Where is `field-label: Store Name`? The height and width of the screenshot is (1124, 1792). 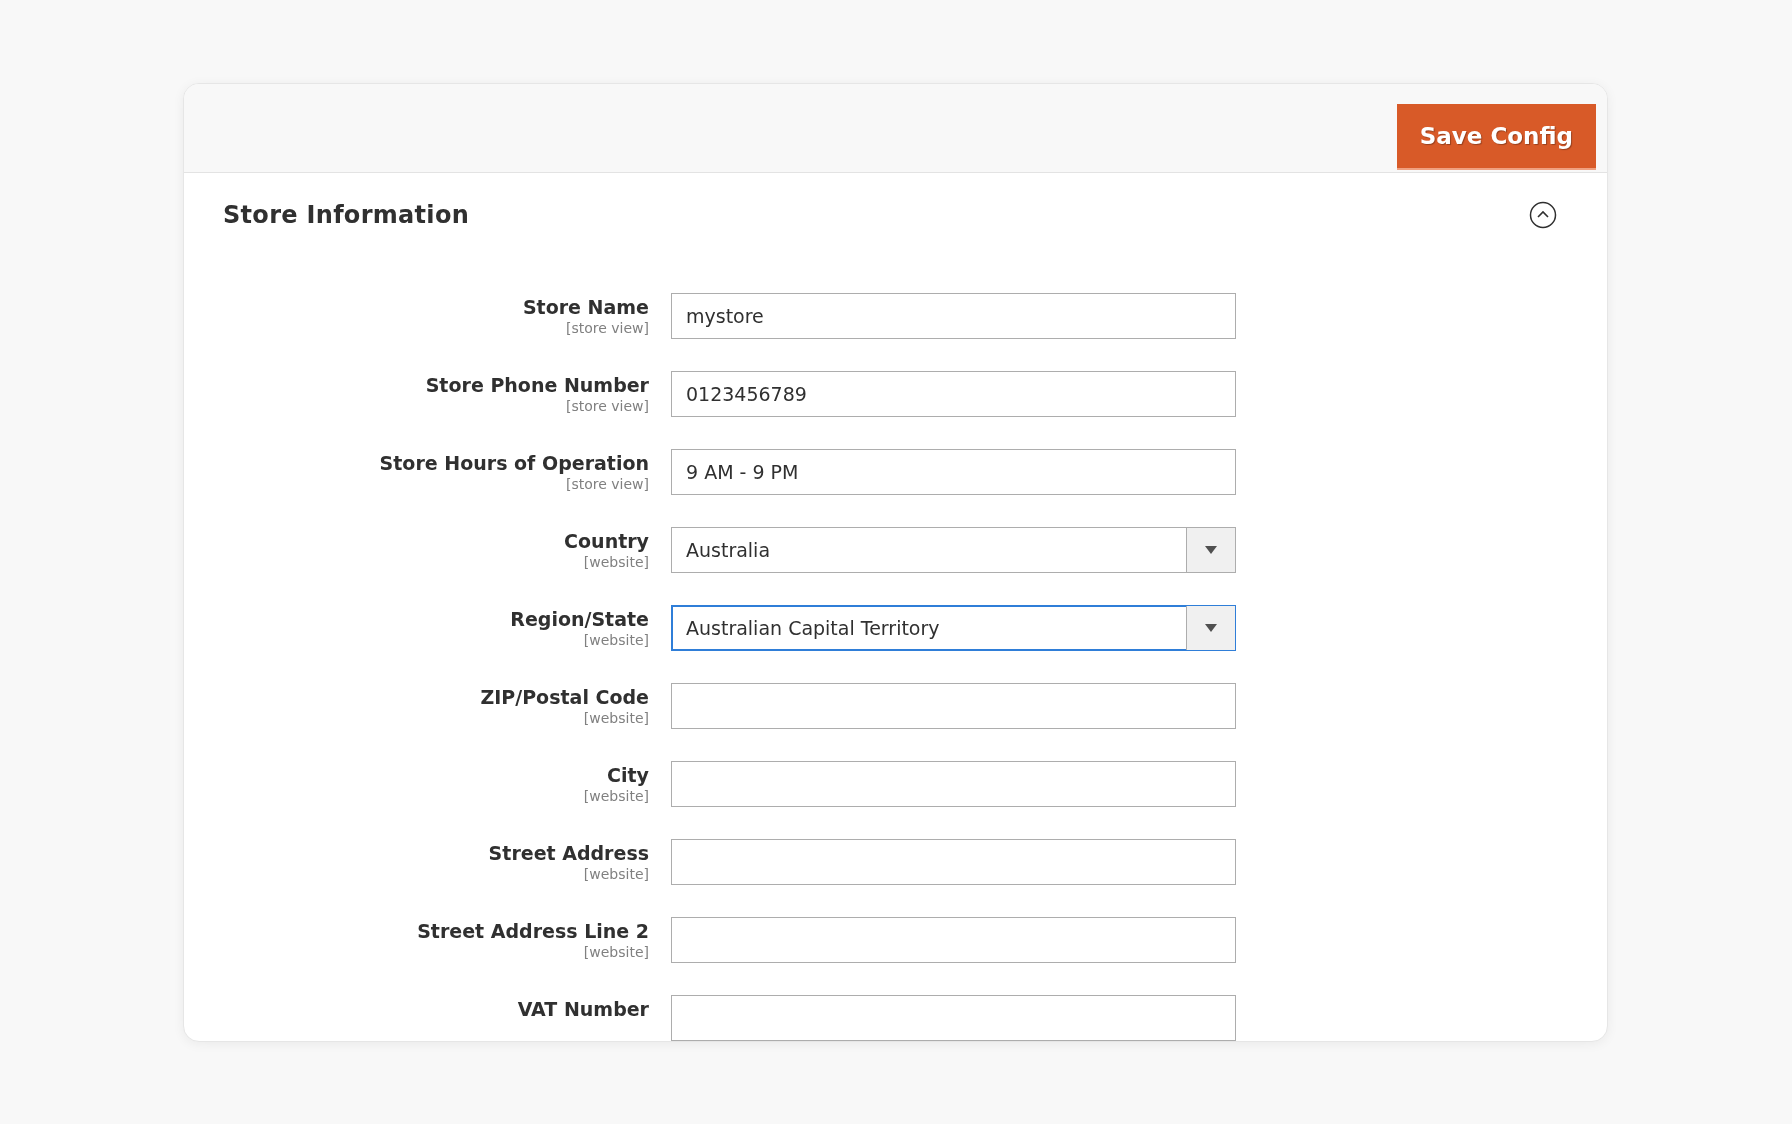
field-label: Store Name is located at coordinates (585, 306).